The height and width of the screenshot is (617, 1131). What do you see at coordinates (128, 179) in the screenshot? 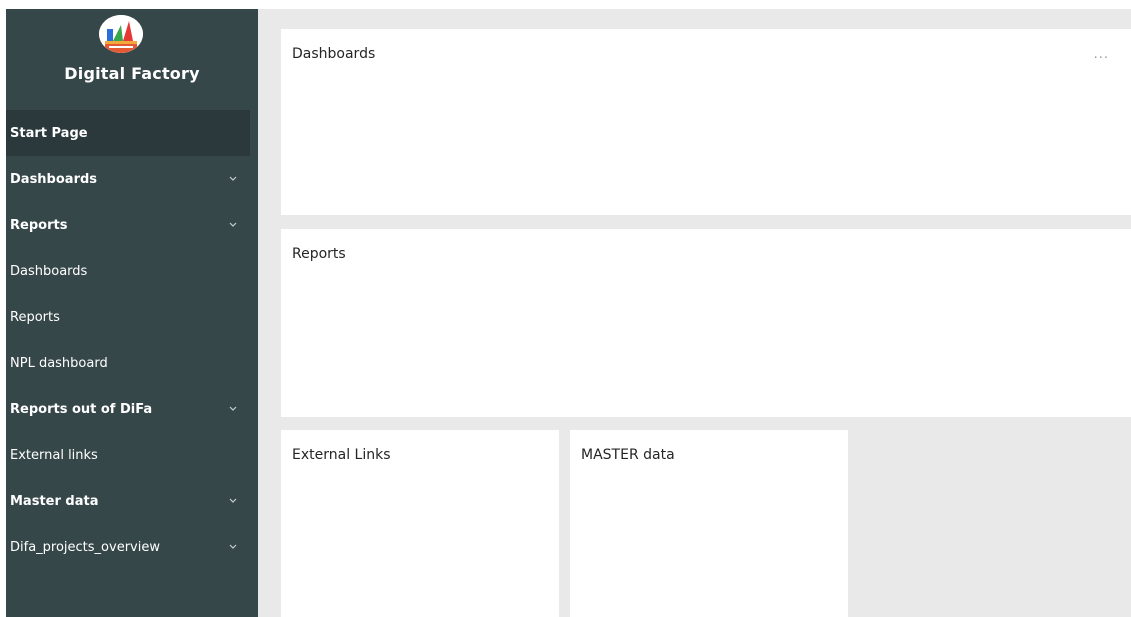
I see `sidebar-item-dashboards-group: Dashboards` at bounding box center [128, 179].